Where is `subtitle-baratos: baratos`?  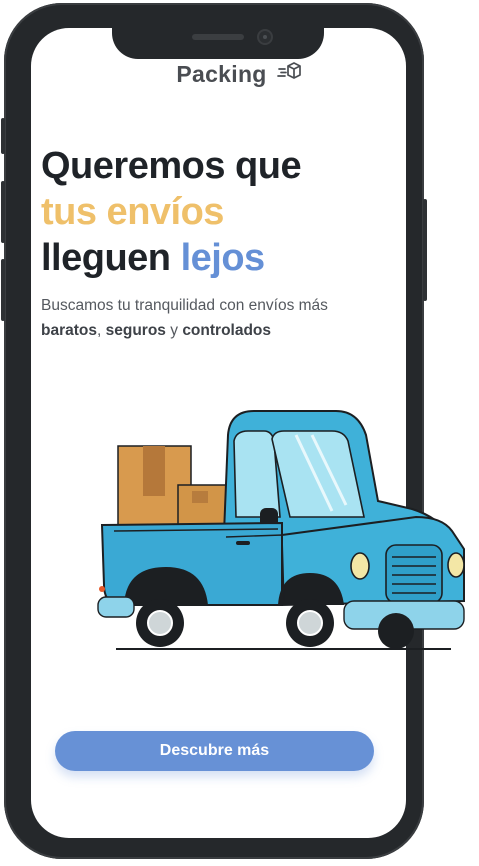 subtitle-baratos: baratos is located at coordinates (69, 330).